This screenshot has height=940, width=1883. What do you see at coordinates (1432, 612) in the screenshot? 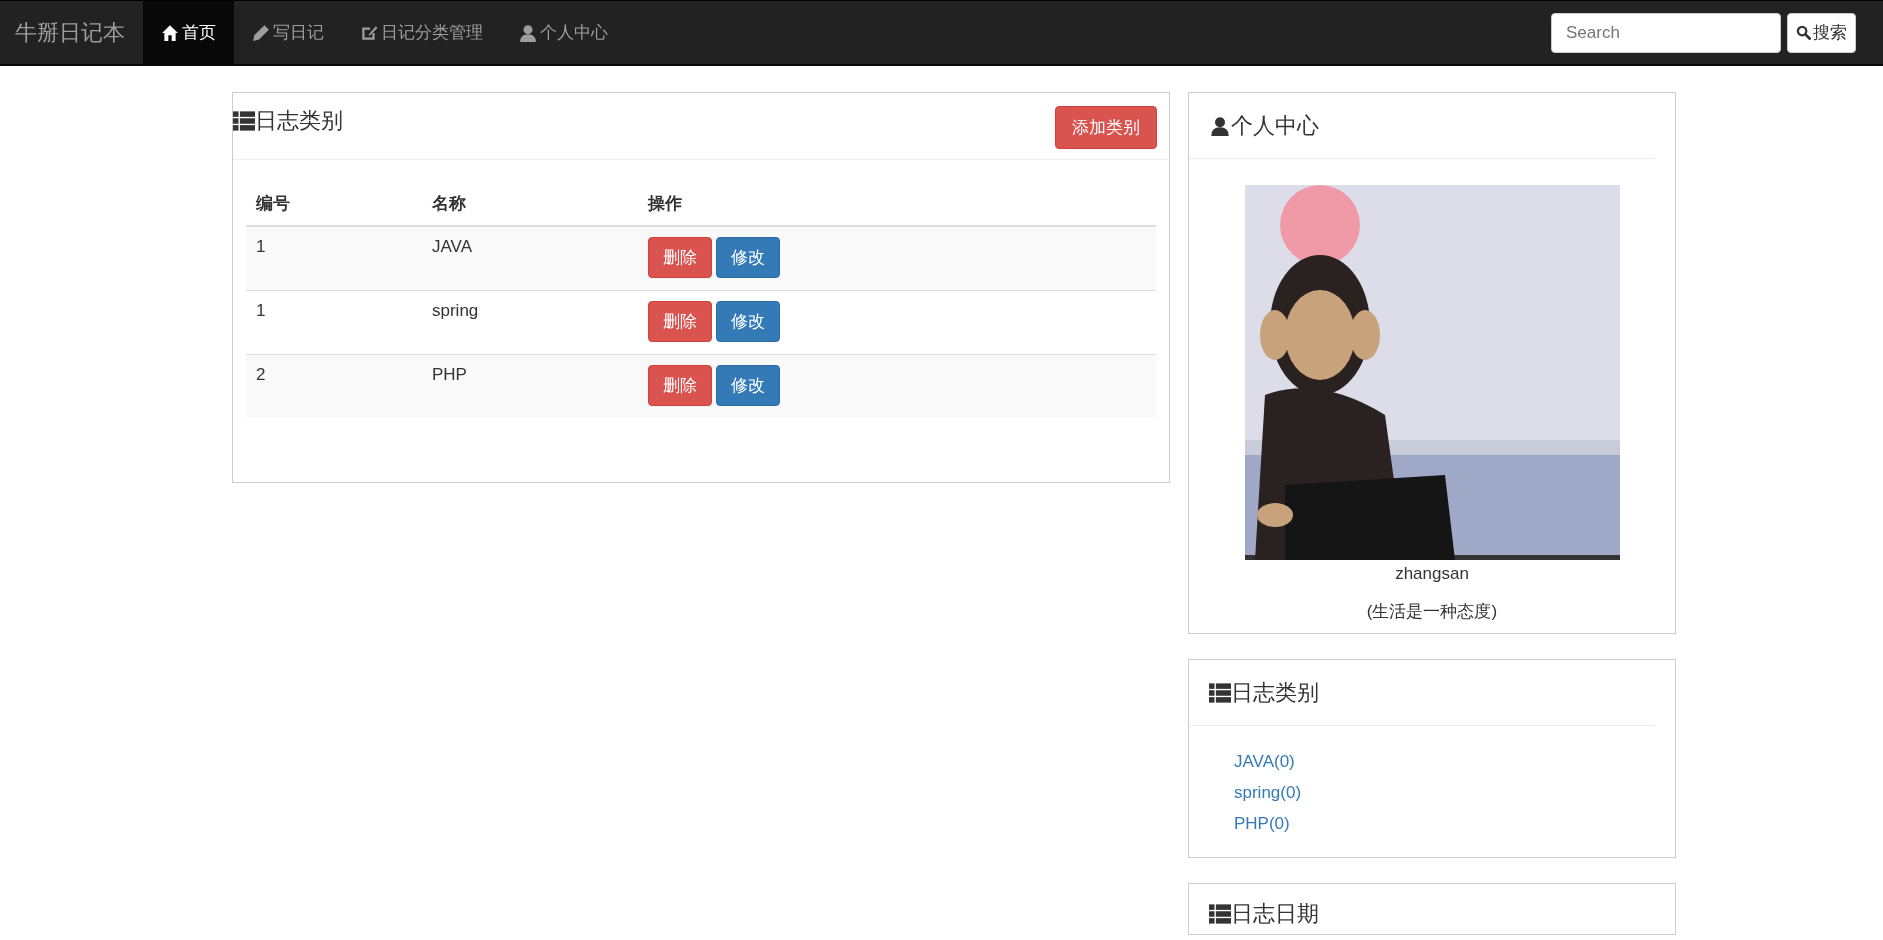
I see `motto: (生活是一种态度)` at bounding box center [1432, 612].